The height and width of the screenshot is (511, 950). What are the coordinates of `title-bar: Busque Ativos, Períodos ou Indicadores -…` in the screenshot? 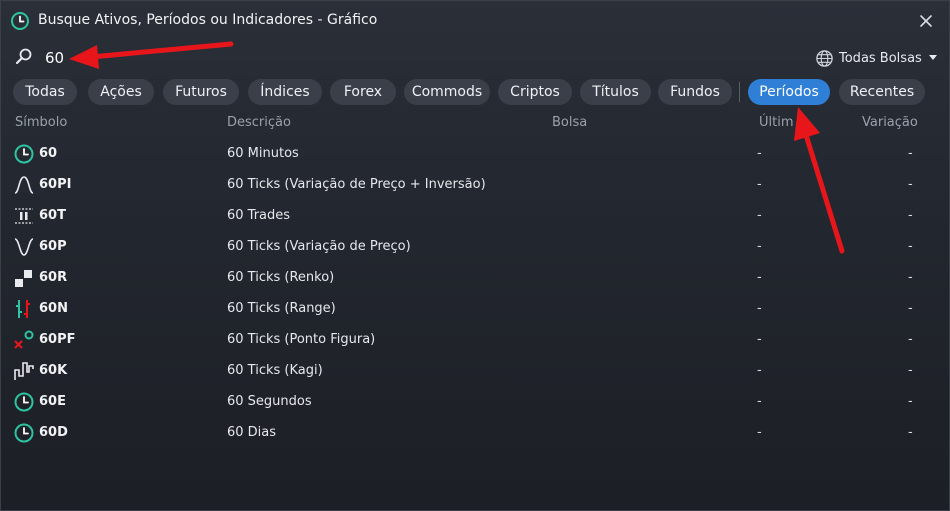 It's located at (475, 21).